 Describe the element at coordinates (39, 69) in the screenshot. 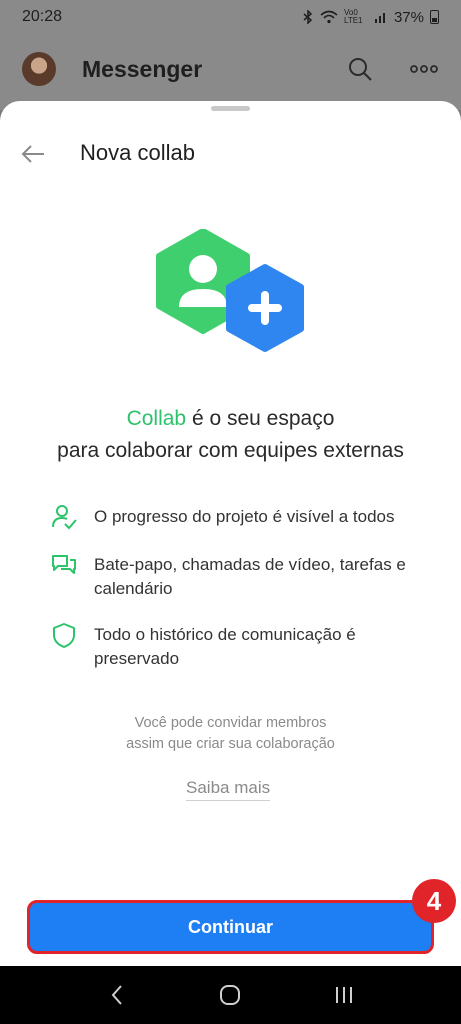

I see `avatar` at that location.